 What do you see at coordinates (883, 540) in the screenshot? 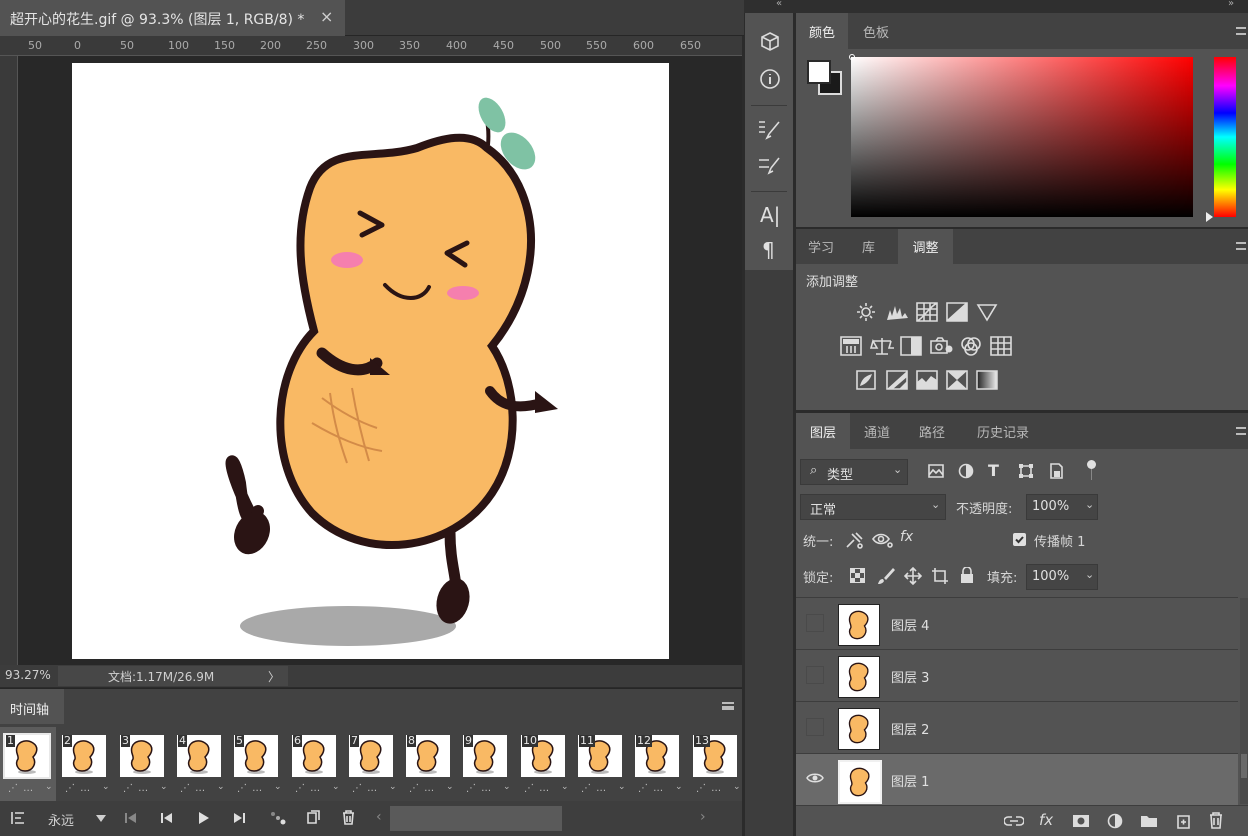
I see `unify-visibility-icon` at bounding box center [883, 540].